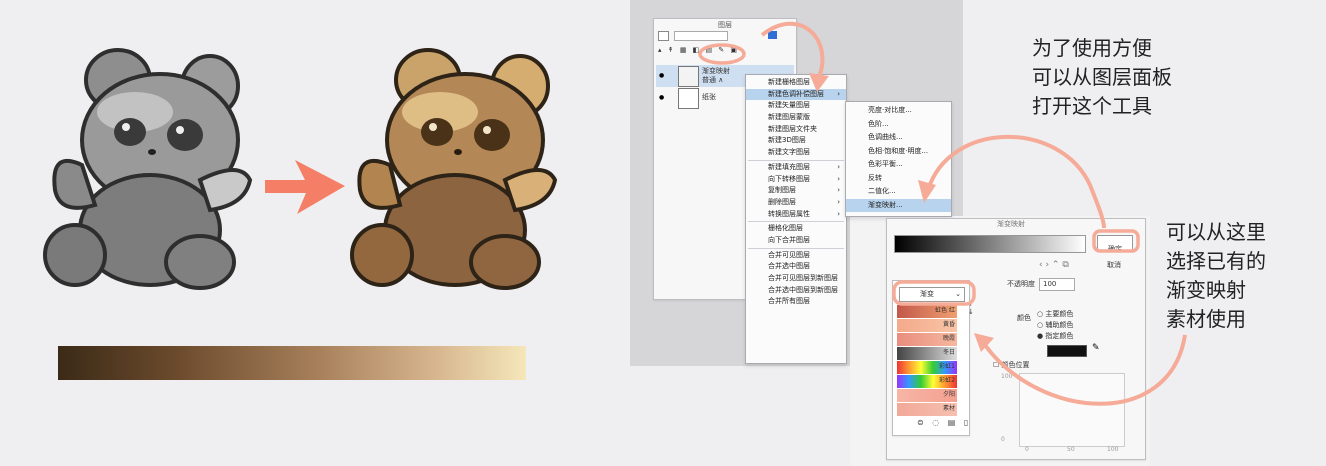 This screenshot has height=466, width=1326. What do you see at coordinates (945, 310) in the screenshot?
I see `material-item-label: 虹色 红` at bounding box center [945, 310].